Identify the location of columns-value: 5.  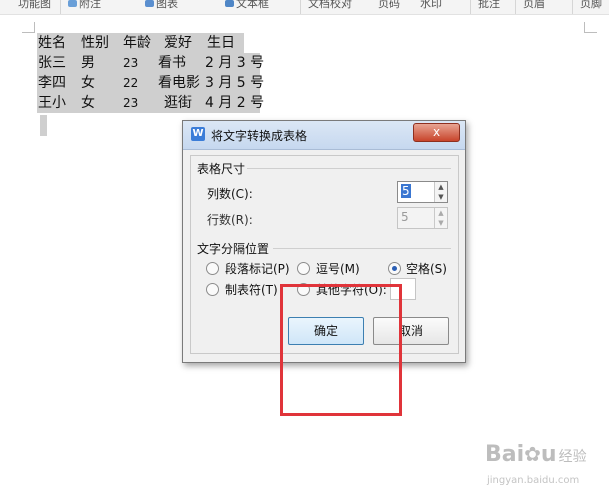
(406, 191).